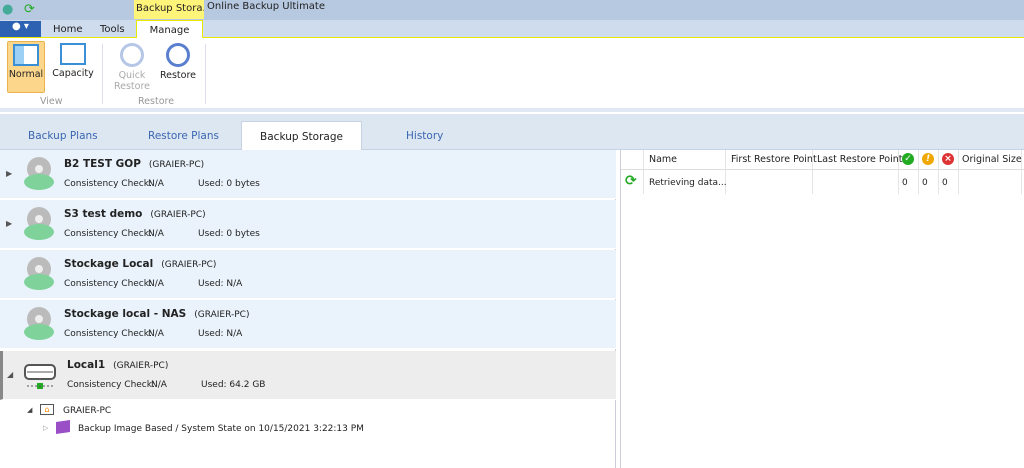 The height and width of the screenshot is (468, 1024). Describe the element at coordinates (112, 29) in the screenshot. I see `tab-tools: Tools` at that location.